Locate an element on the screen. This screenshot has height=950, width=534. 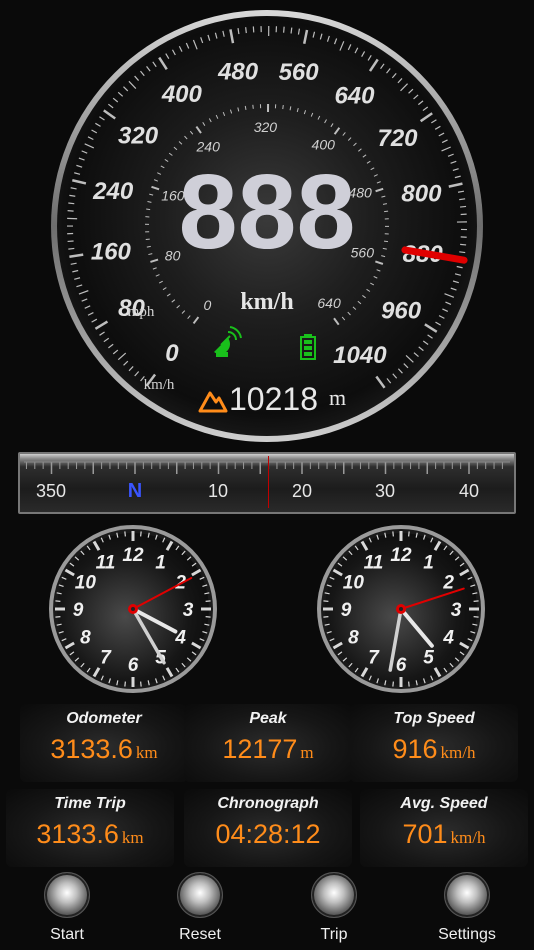
clock-numeral: 11 is located at coordinates (106, 562).